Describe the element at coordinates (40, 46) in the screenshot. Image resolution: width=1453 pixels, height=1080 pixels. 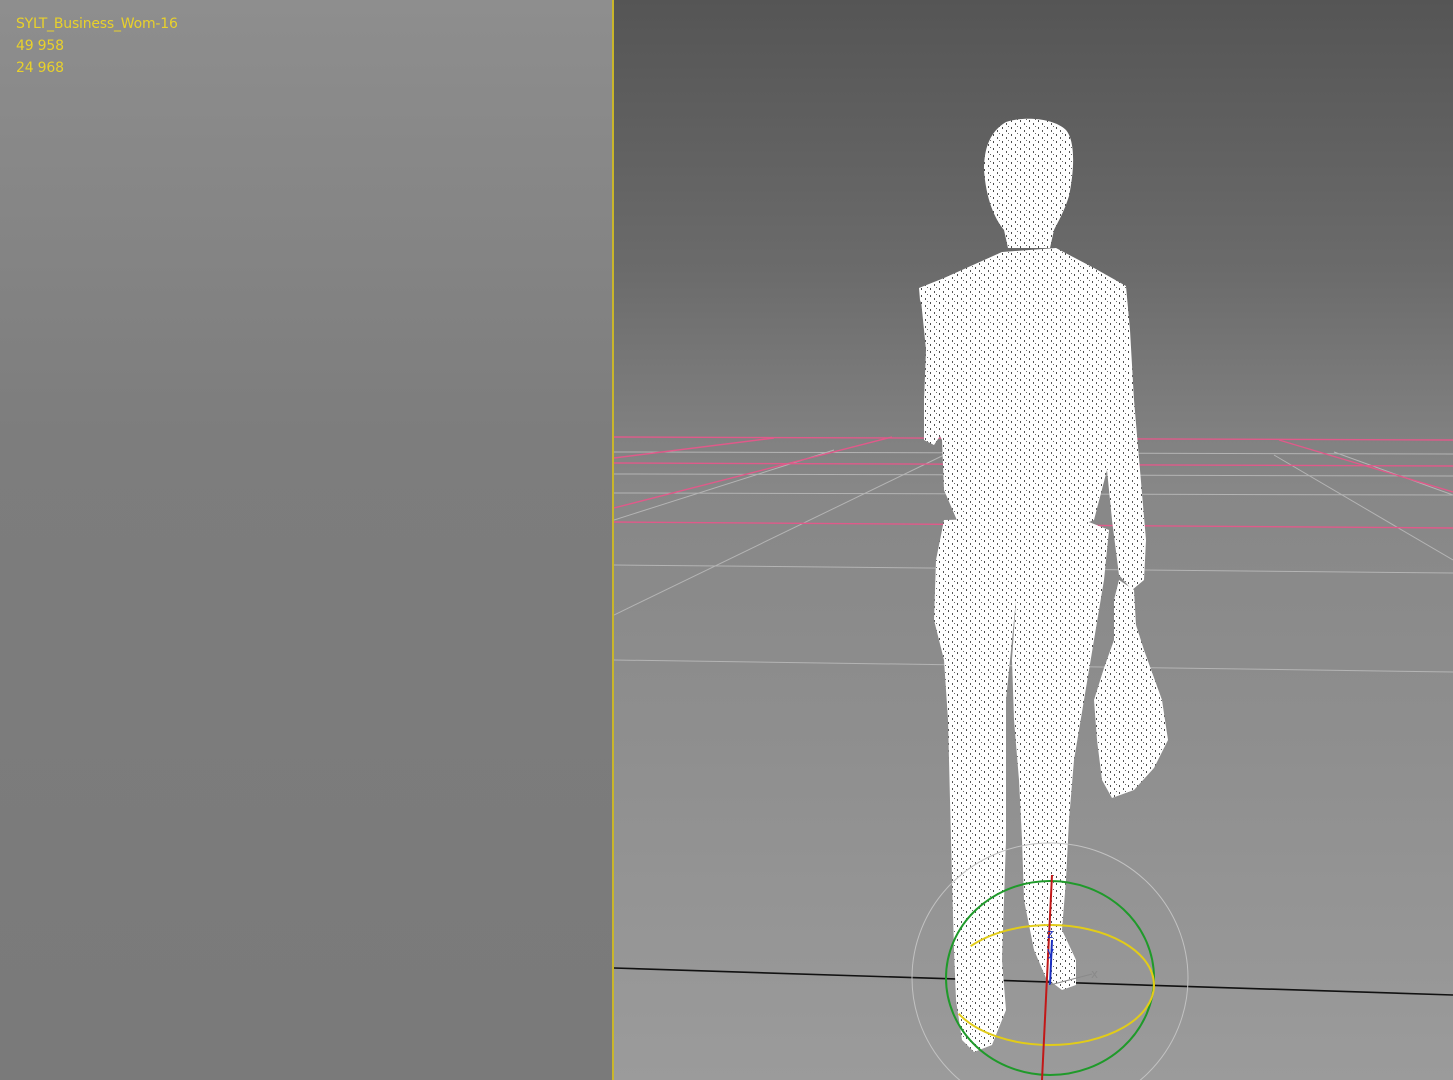
I see `polygon-count: 49 958` at that location.